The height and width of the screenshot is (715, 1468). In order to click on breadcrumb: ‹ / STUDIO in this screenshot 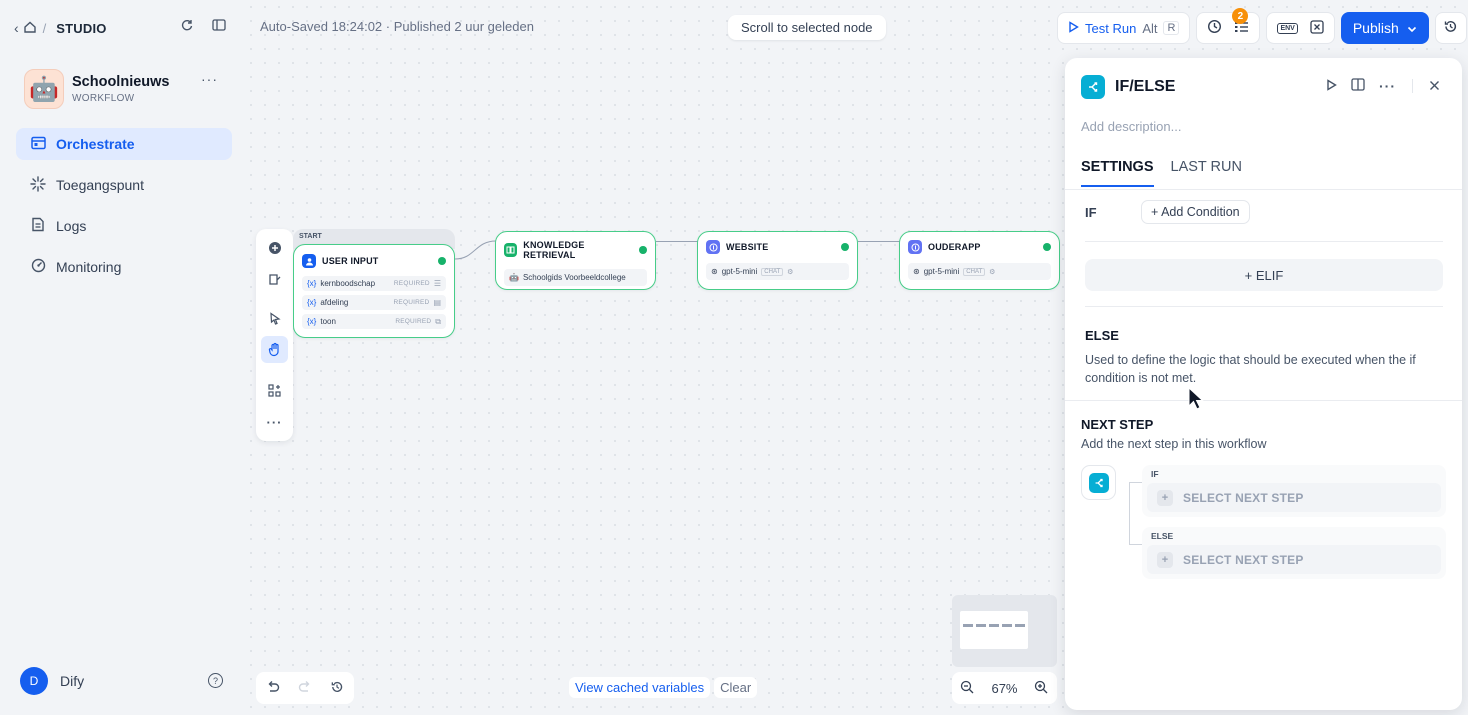, I will do `click(60, 28)`.